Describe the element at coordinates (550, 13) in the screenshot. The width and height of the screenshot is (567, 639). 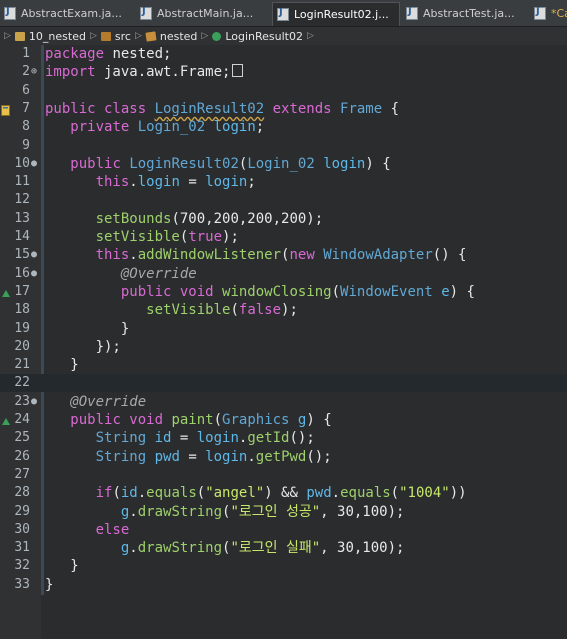
I see `tab-overflow: *Ca` at that location.